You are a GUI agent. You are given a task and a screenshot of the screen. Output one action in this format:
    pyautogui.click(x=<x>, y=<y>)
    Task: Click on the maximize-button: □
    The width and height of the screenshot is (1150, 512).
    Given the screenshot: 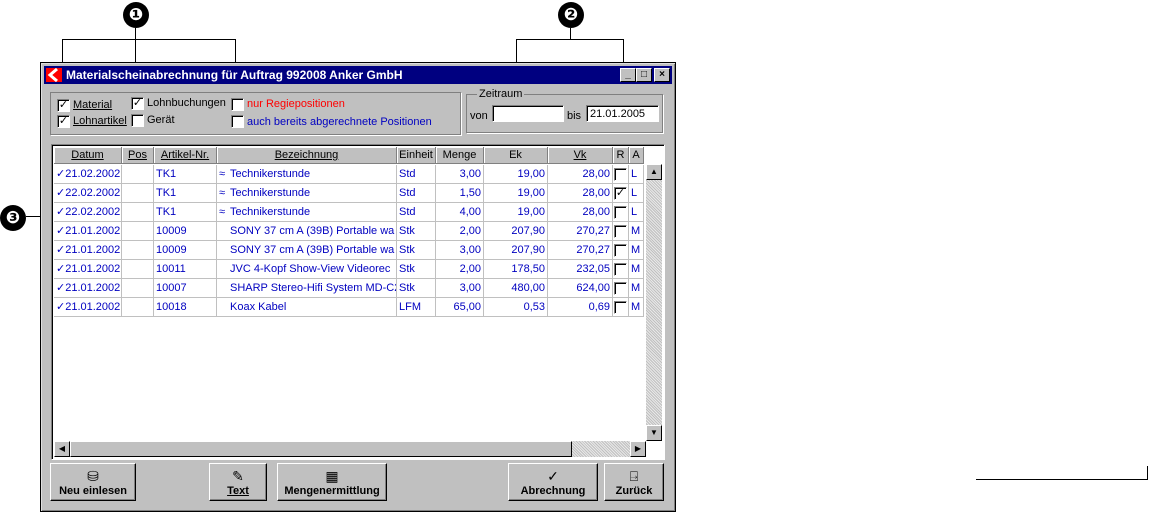 What is the action you would take?
    pyautogui.click(x=644, y=75)
    